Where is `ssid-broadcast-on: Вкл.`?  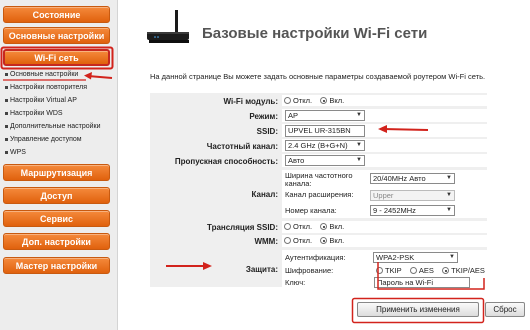 ssid-broadcast-on: Вкл. is located at coordinates (332, 226).